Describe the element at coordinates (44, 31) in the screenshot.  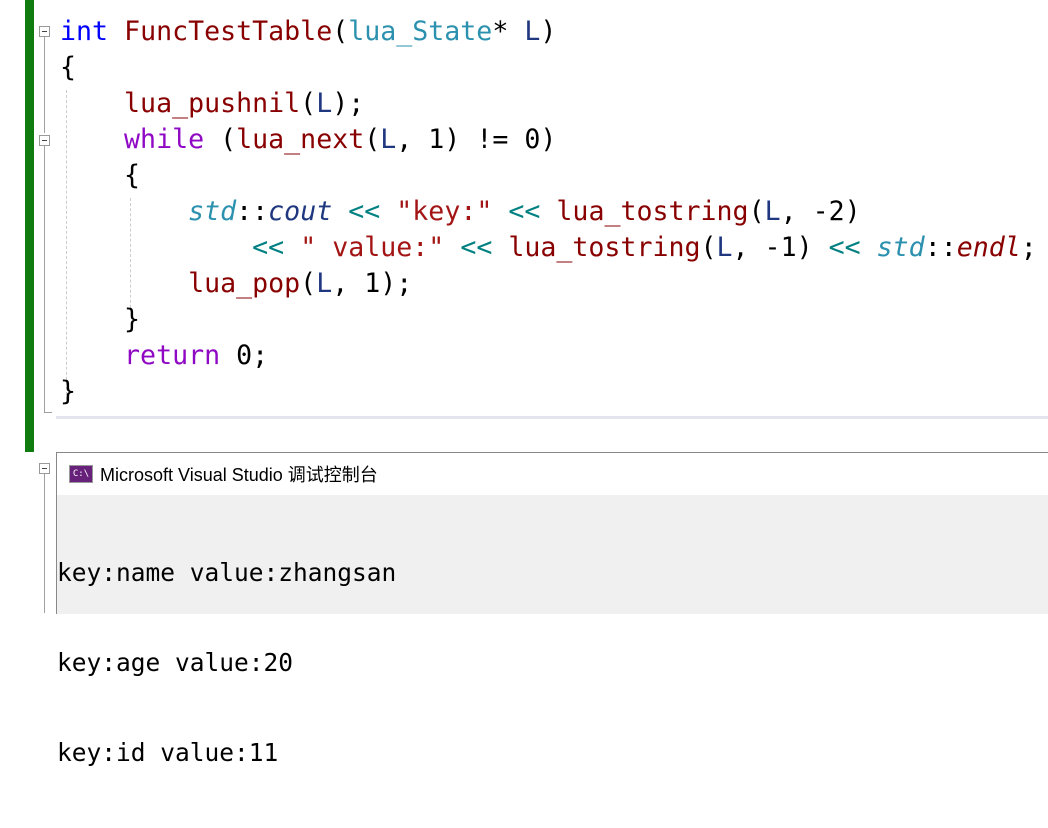
I see `collapse-function-icon` at that location.